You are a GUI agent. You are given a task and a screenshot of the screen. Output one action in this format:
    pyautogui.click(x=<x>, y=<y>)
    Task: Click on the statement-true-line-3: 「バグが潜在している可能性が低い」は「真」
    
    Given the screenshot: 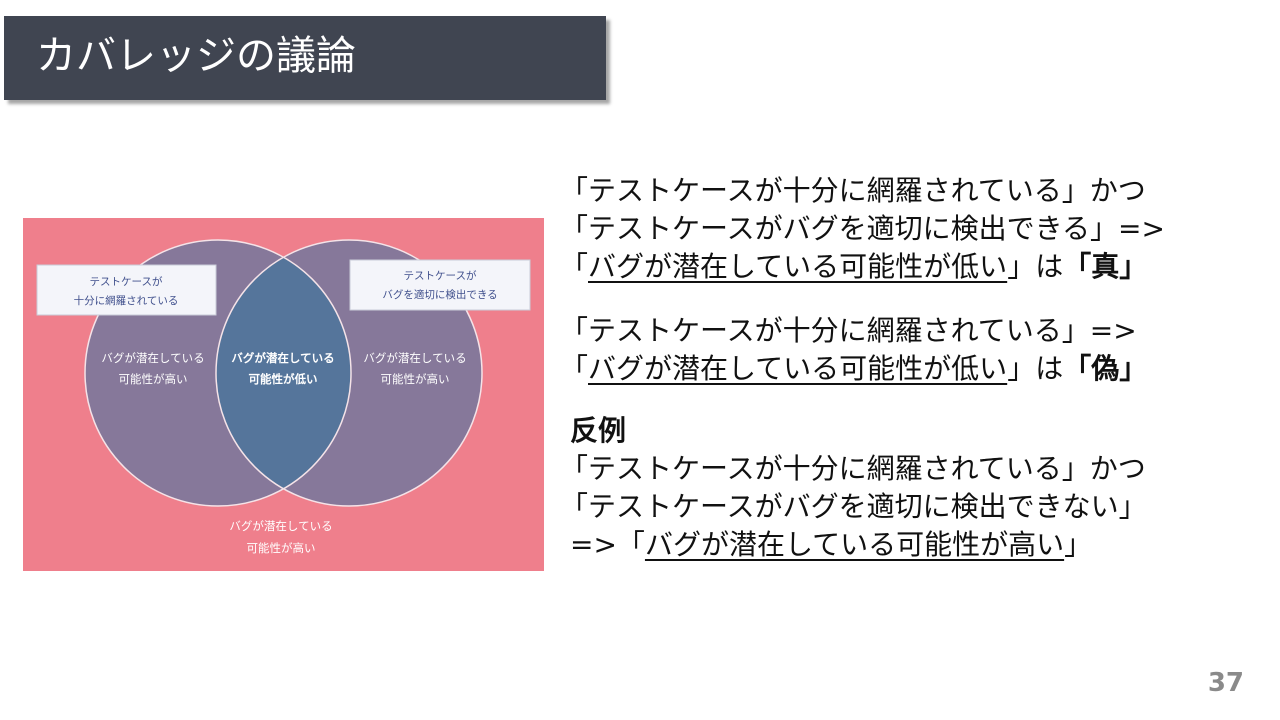 What is the action you would take?
    pyautogui.click(x=910, y=267)
    